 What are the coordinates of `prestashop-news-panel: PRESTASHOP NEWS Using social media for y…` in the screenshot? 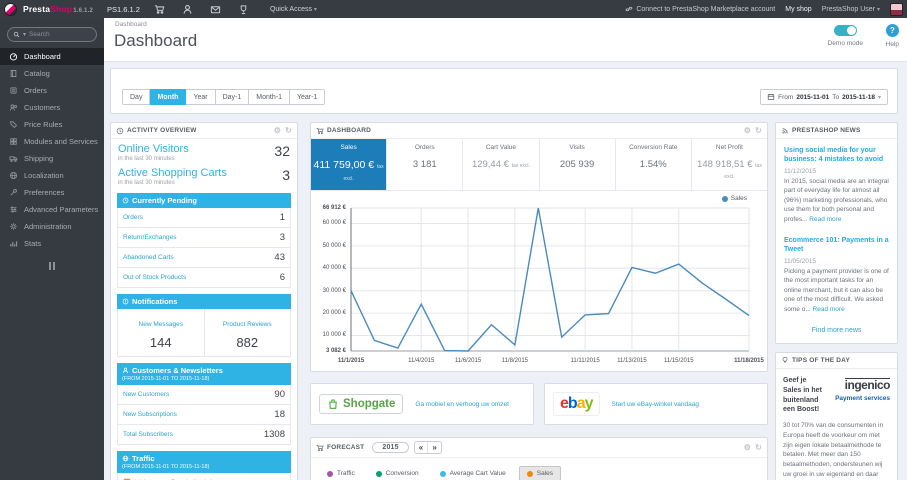 It's located at (836, 233).